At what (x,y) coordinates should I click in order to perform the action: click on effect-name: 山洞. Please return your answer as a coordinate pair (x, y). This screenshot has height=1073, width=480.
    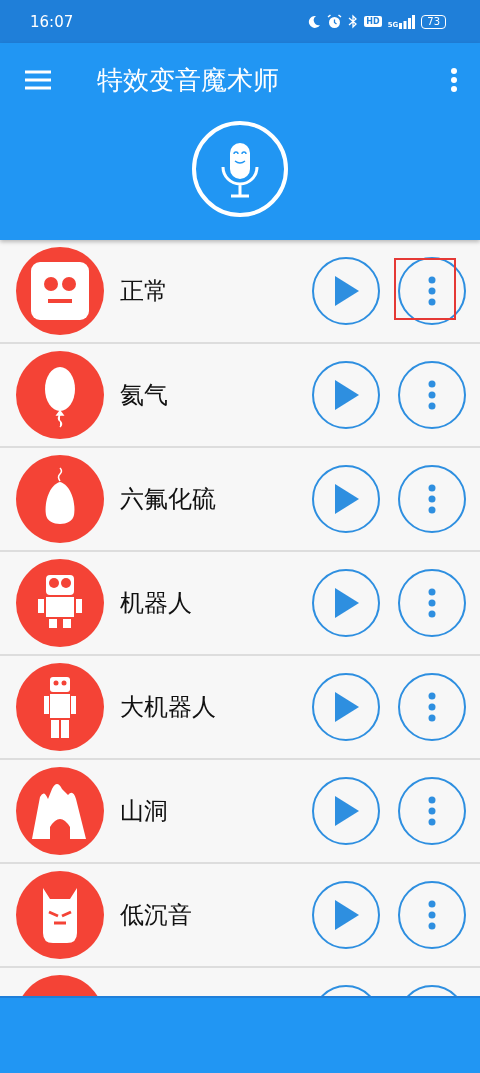
    Looking at the image, I should click on (144, 811).